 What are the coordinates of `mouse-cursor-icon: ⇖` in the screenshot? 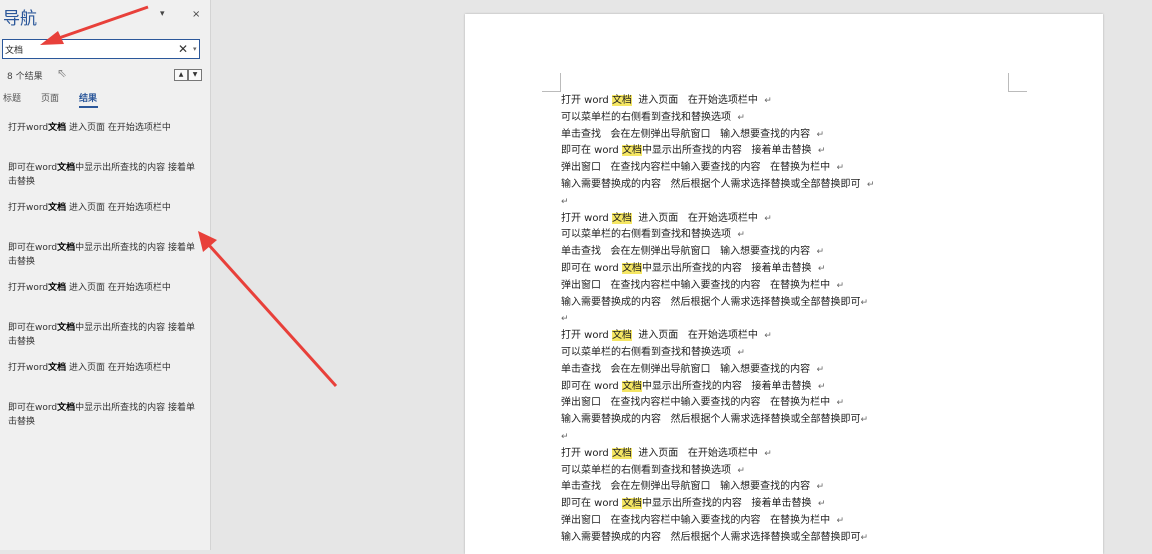 It's located at (62, 73).